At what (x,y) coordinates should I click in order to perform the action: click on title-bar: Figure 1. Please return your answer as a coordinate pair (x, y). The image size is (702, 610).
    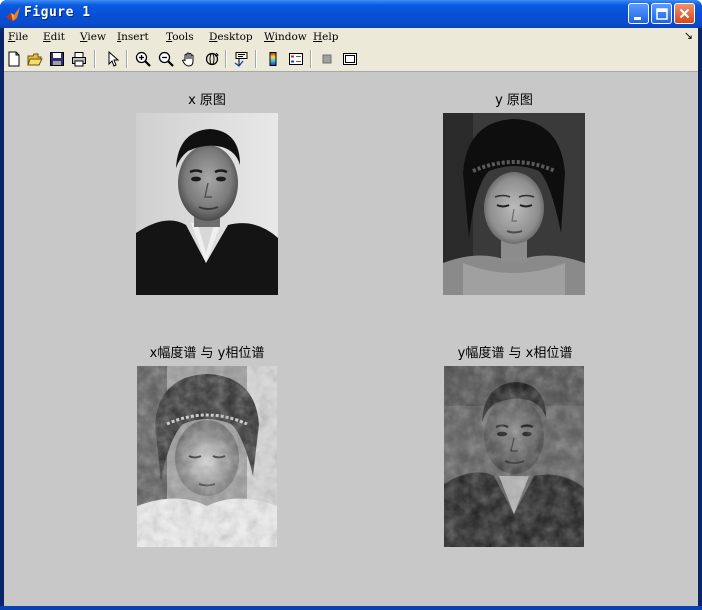
    Looking at the image, I should click on (351, 14).